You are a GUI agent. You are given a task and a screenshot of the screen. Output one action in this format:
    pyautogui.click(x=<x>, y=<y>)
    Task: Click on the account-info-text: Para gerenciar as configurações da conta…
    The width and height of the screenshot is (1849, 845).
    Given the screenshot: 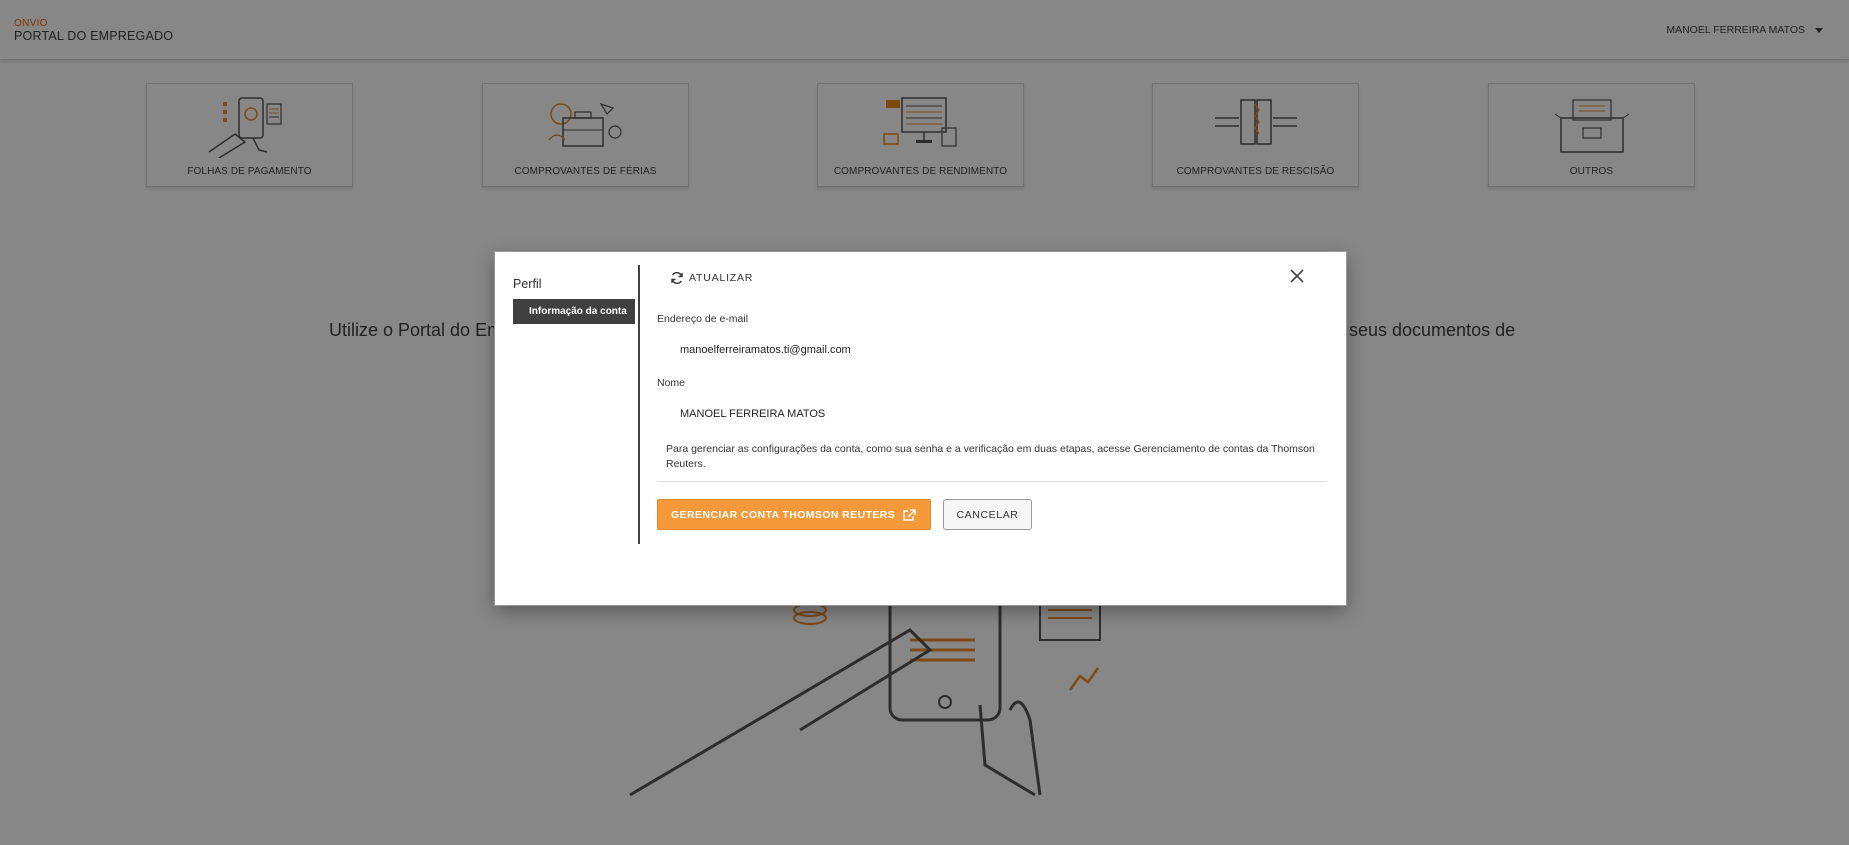 What is the action you would take?
    pyautogui.click(x=990, y=456)
    